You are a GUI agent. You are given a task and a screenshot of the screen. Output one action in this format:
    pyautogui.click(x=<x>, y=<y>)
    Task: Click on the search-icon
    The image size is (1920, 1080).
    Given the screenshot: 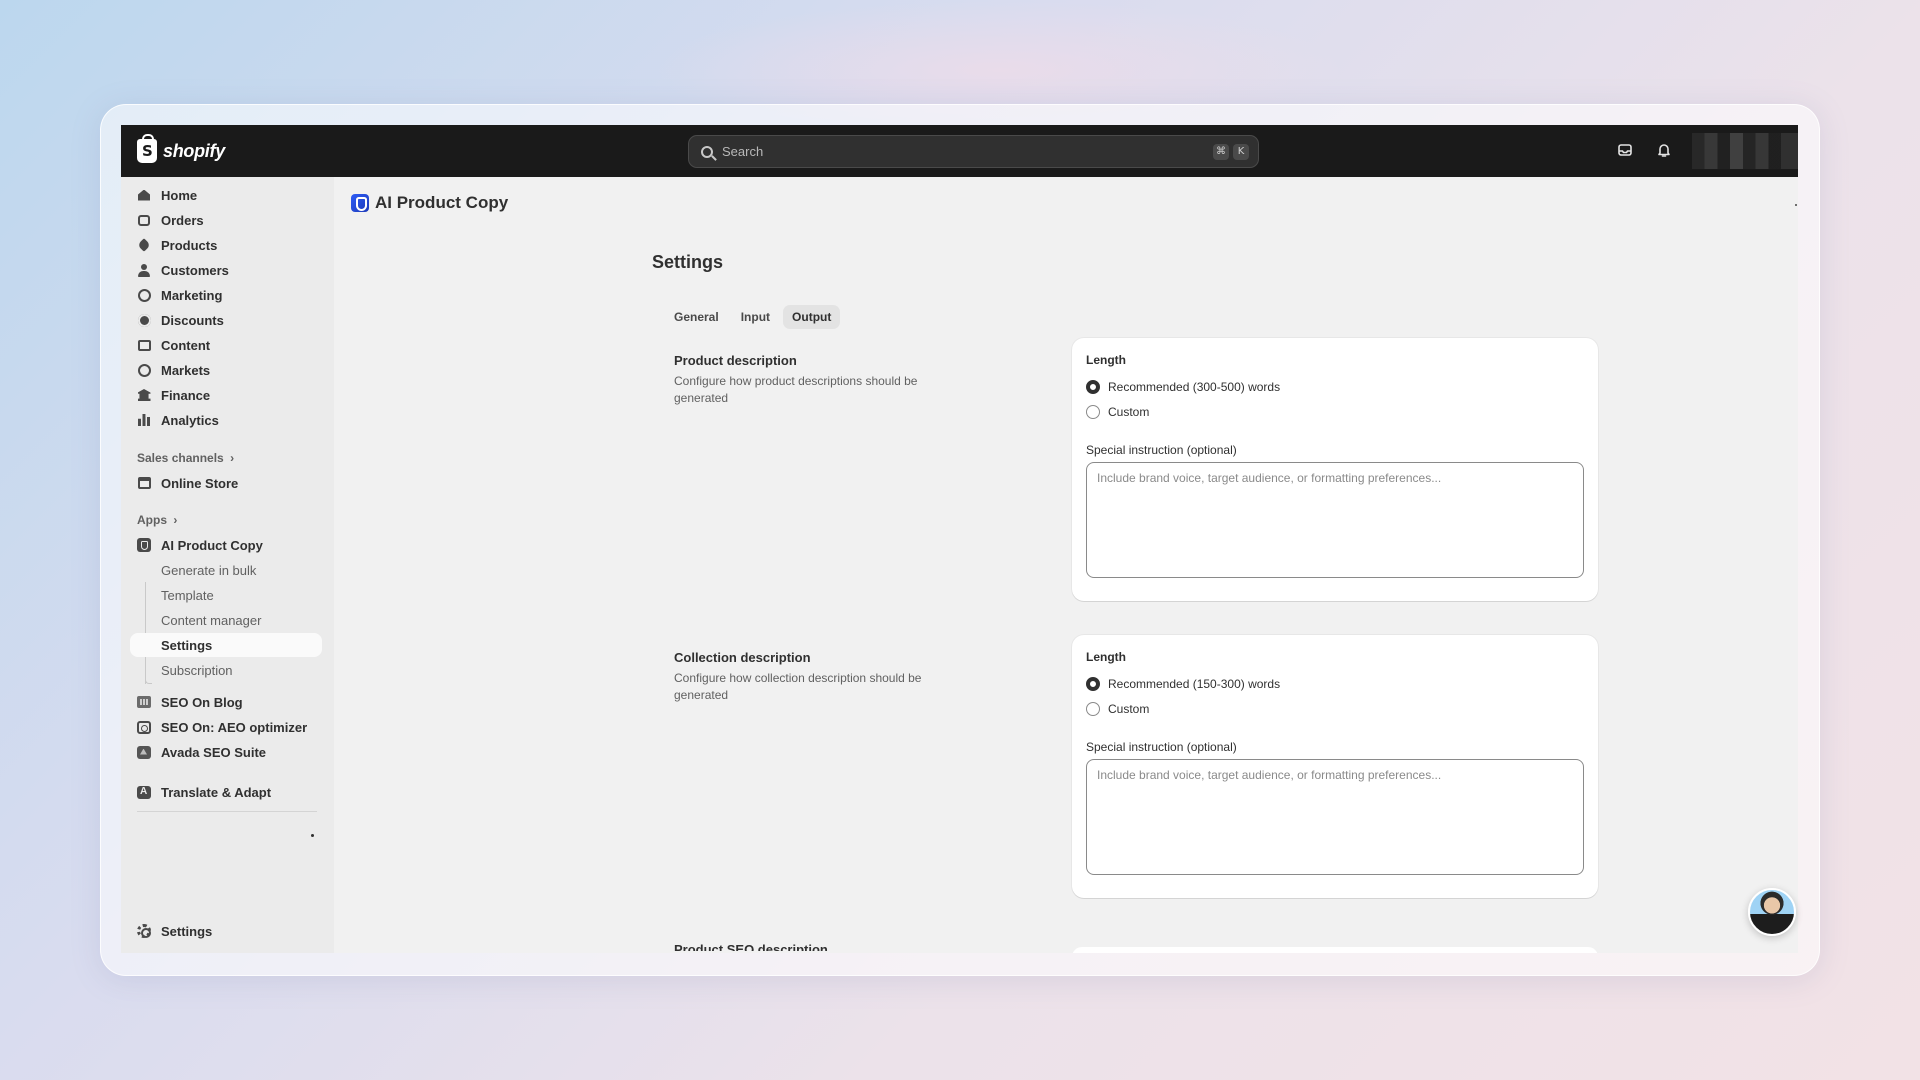 What is the action you would take?
    pyautogui.click(x=707, y=151)
    